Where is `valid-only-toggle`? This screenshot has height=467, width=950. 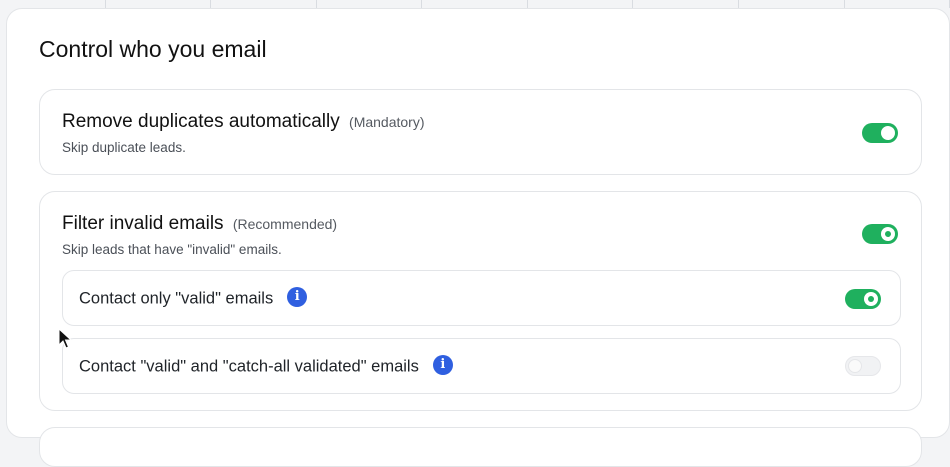
valid-only-toggle is located at coordinates (863, 299).